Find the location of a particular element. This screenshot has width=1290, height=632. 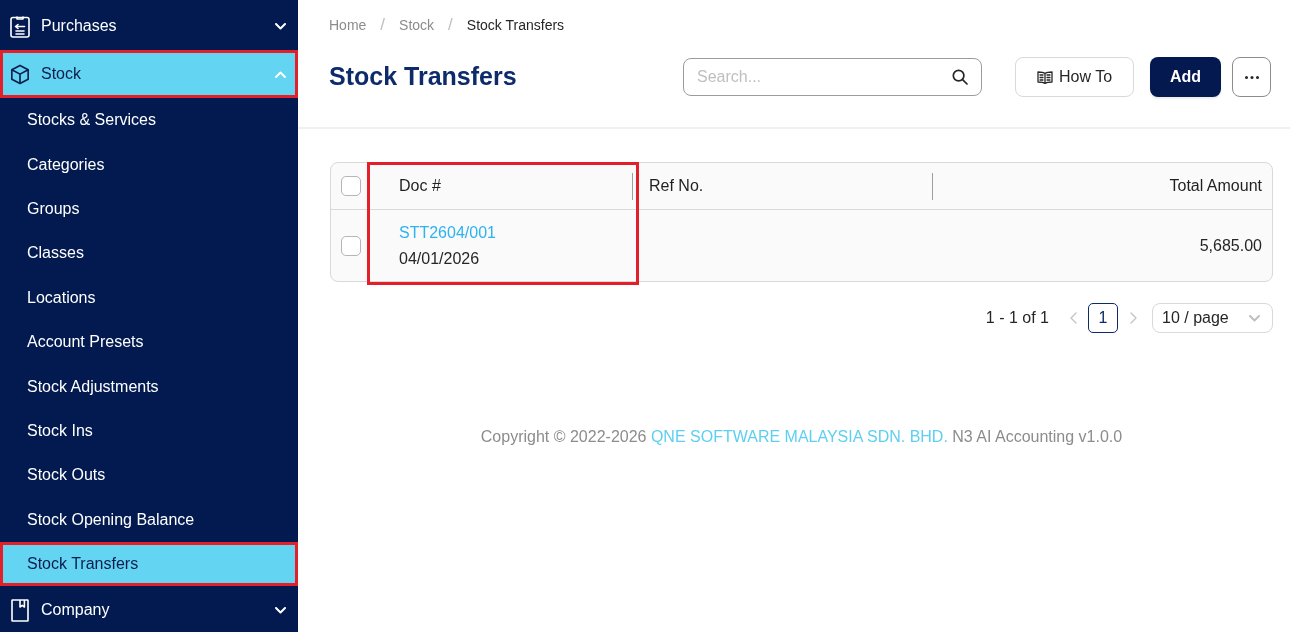

sidebar-subitem: Stock Ins is located at coordinates (149, 431).